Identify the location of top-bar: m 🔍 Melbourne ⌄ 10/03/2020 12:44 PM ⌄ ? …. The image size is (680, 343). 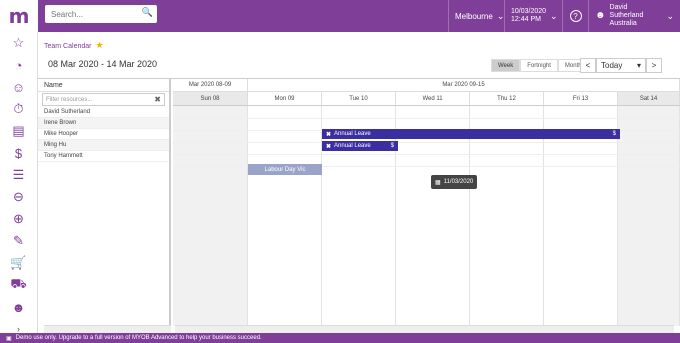
(340, 16).